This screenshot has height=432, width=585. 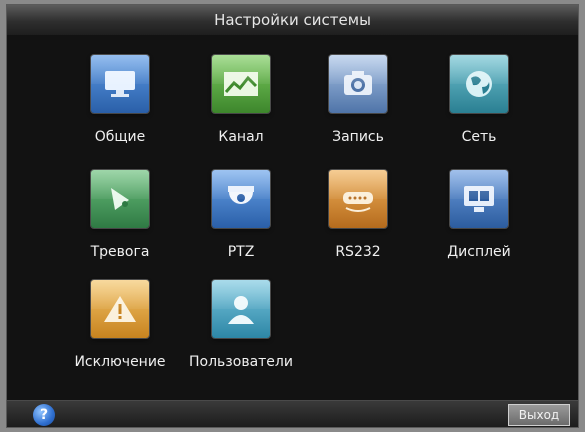 I want to click on menu-item-rs232-label: RS232, so click(x=358, y=252).